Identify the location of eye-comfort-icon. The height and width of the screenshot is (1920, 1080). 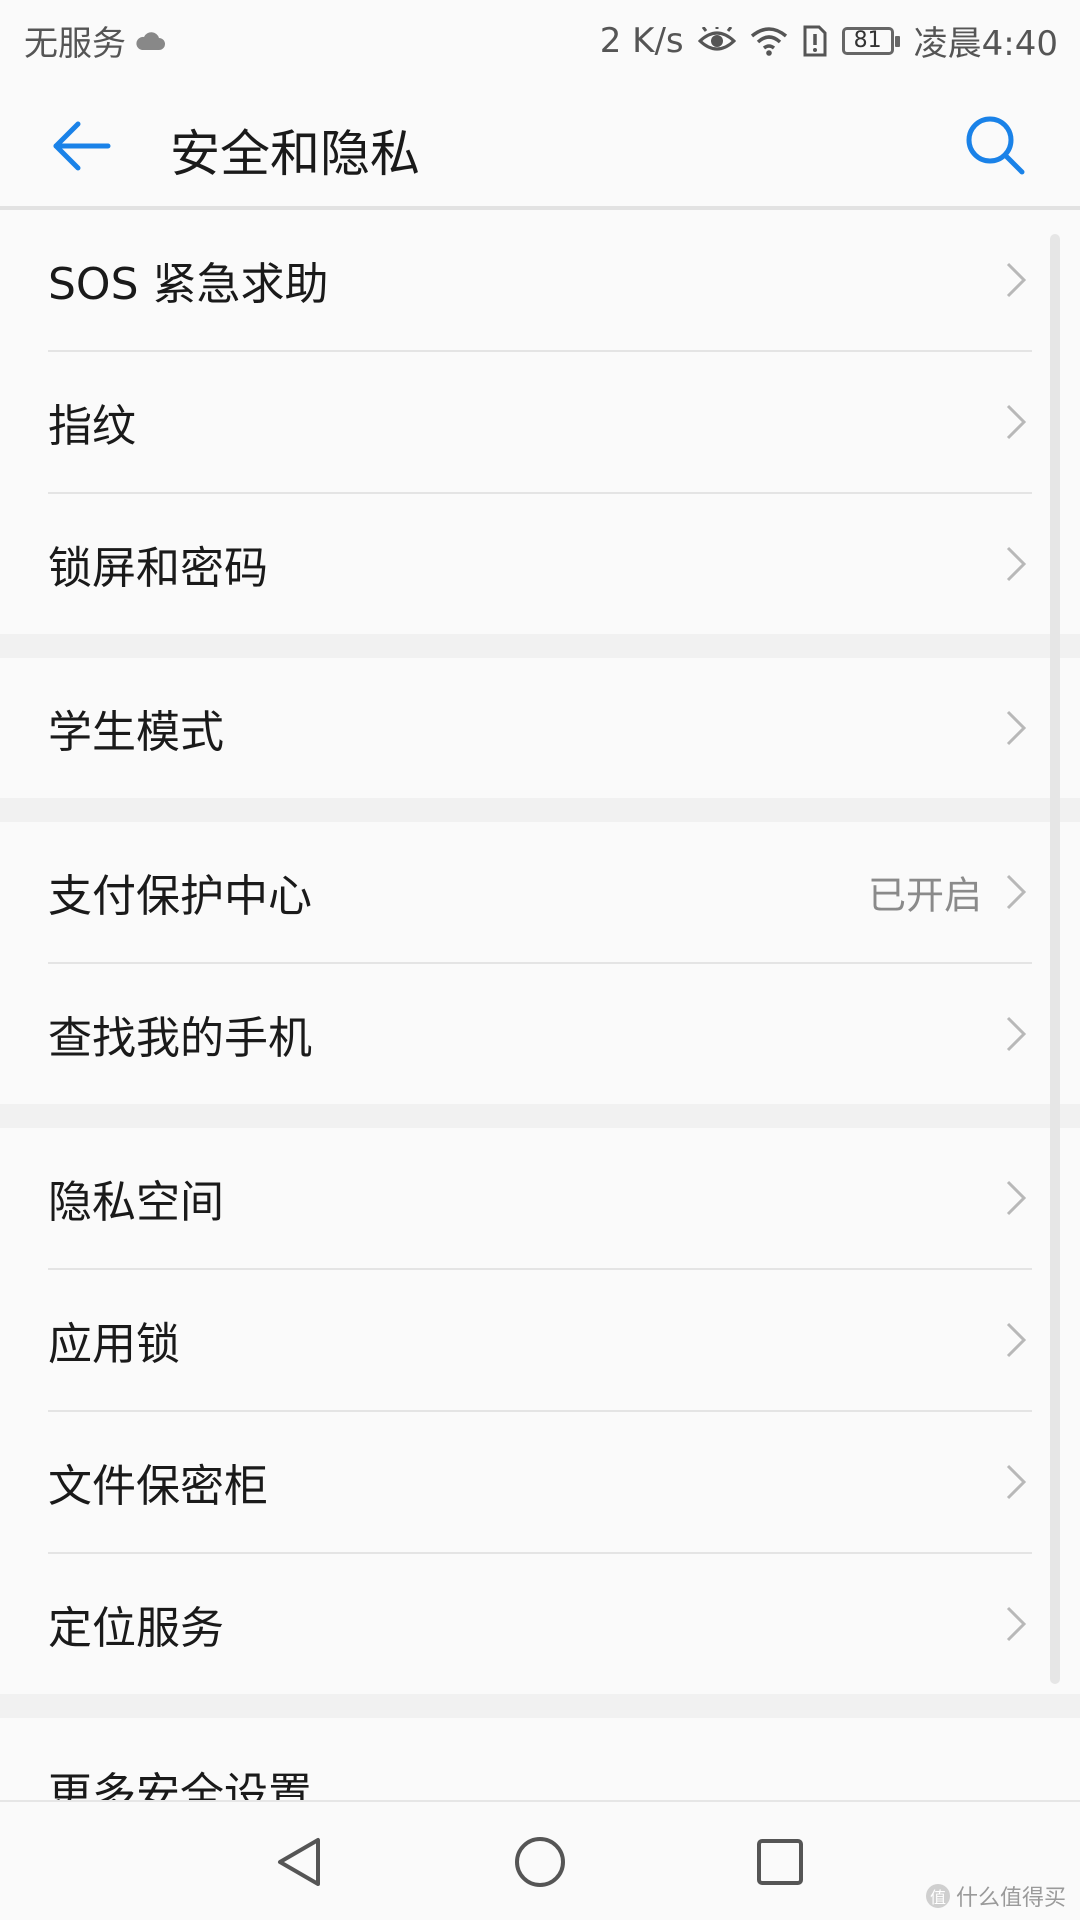
(716, 38).